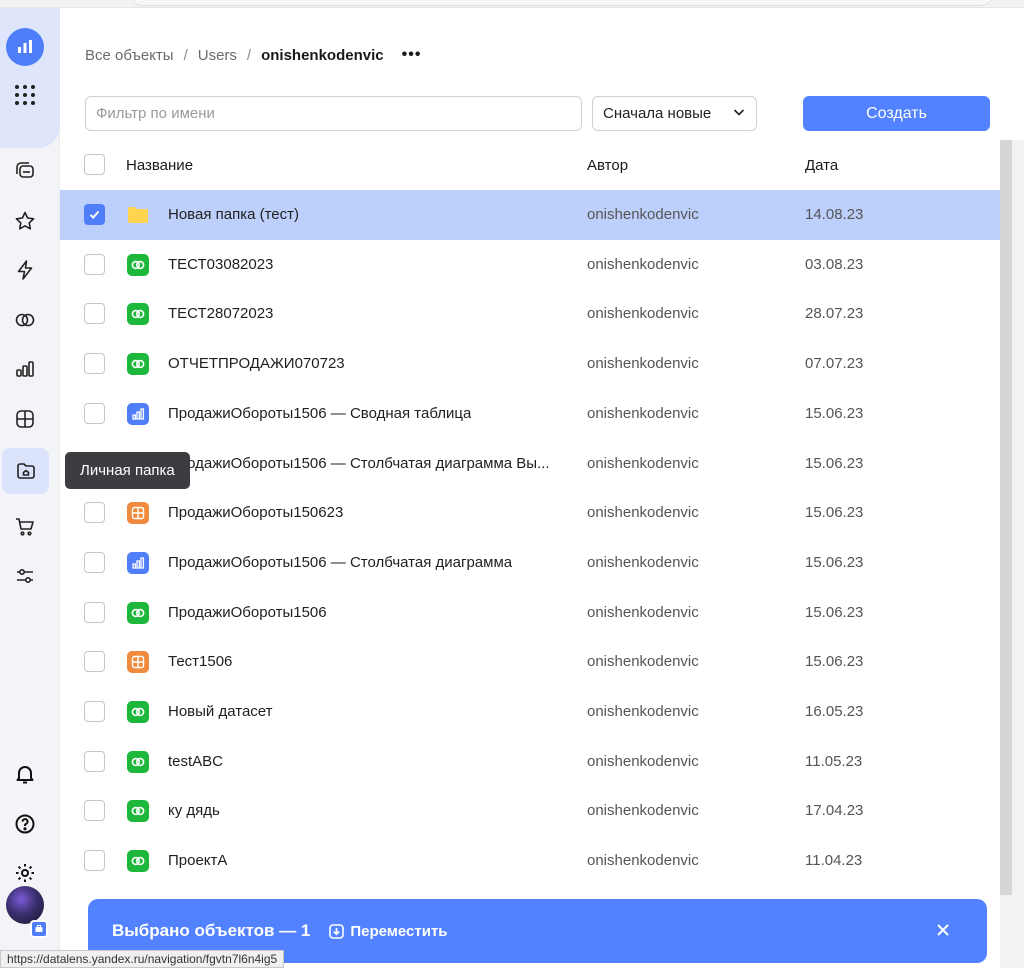 The width and height of the screenshot is (1024, 968). What do you see at coordinates (94, 164) in the screenshot?
I see `select-all-checkbox` at bounding box center [94, 164].